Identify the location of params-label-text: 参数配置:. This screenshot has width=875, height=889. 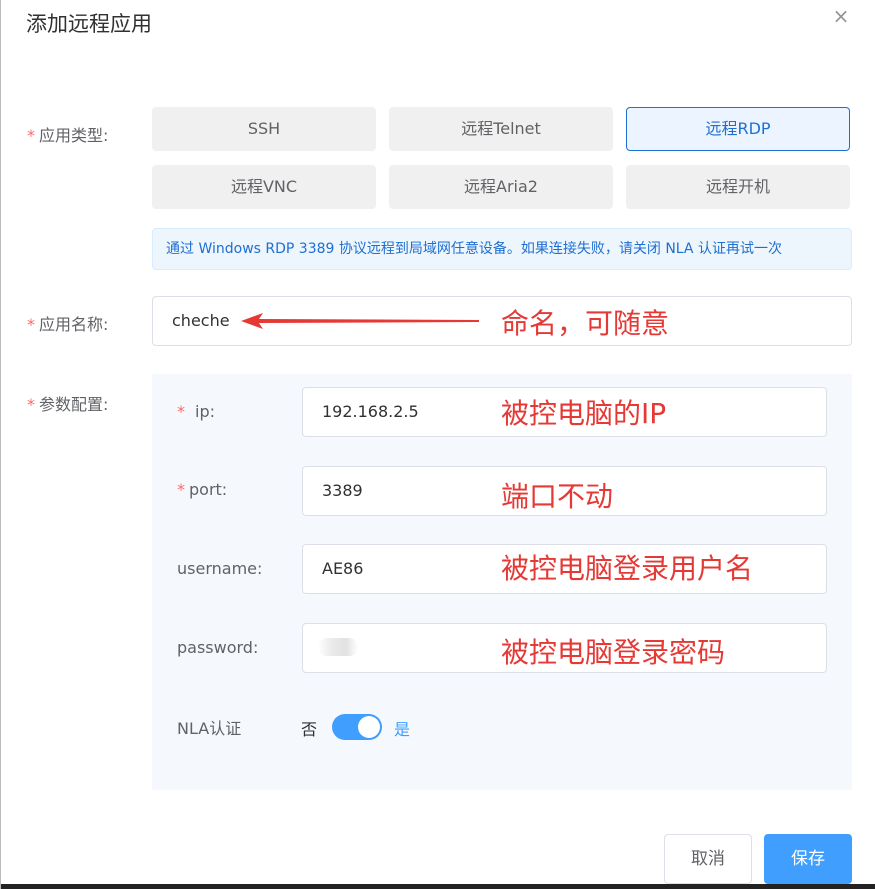
(74, 404).